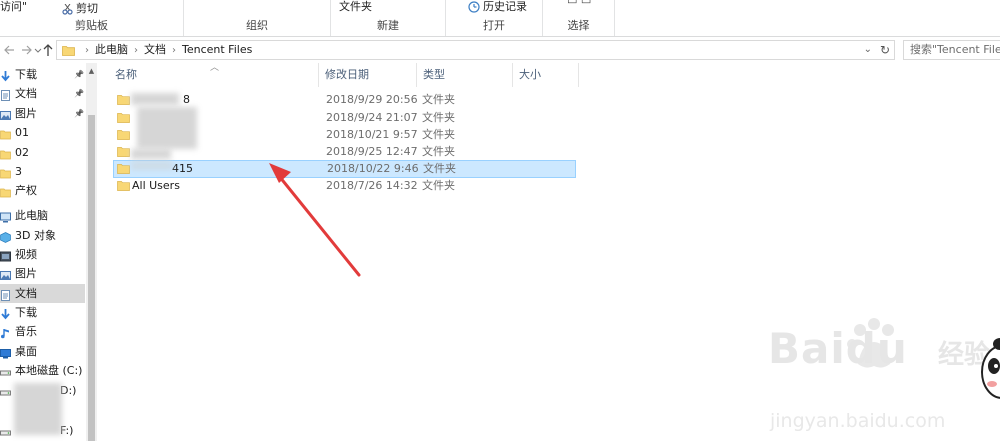 The height and width of the screenshot is (441, 1000). What do you see at coordinates (5, 332) in the screenshot?
I see `music-icon` at bounding box center [5, 332].